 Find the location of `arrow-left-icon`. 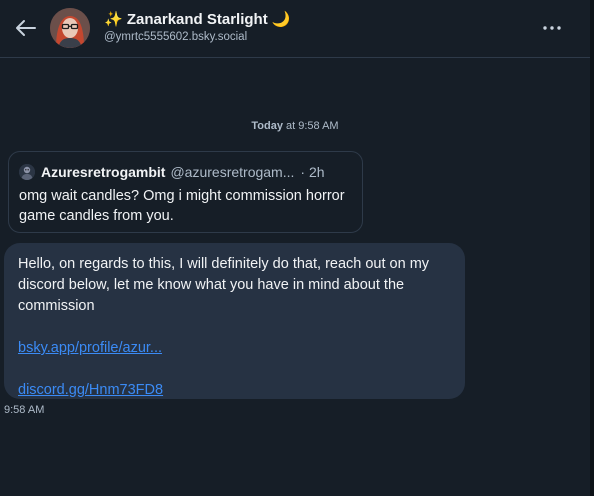

arrow-left-icon is located at coordinates (26, 28).